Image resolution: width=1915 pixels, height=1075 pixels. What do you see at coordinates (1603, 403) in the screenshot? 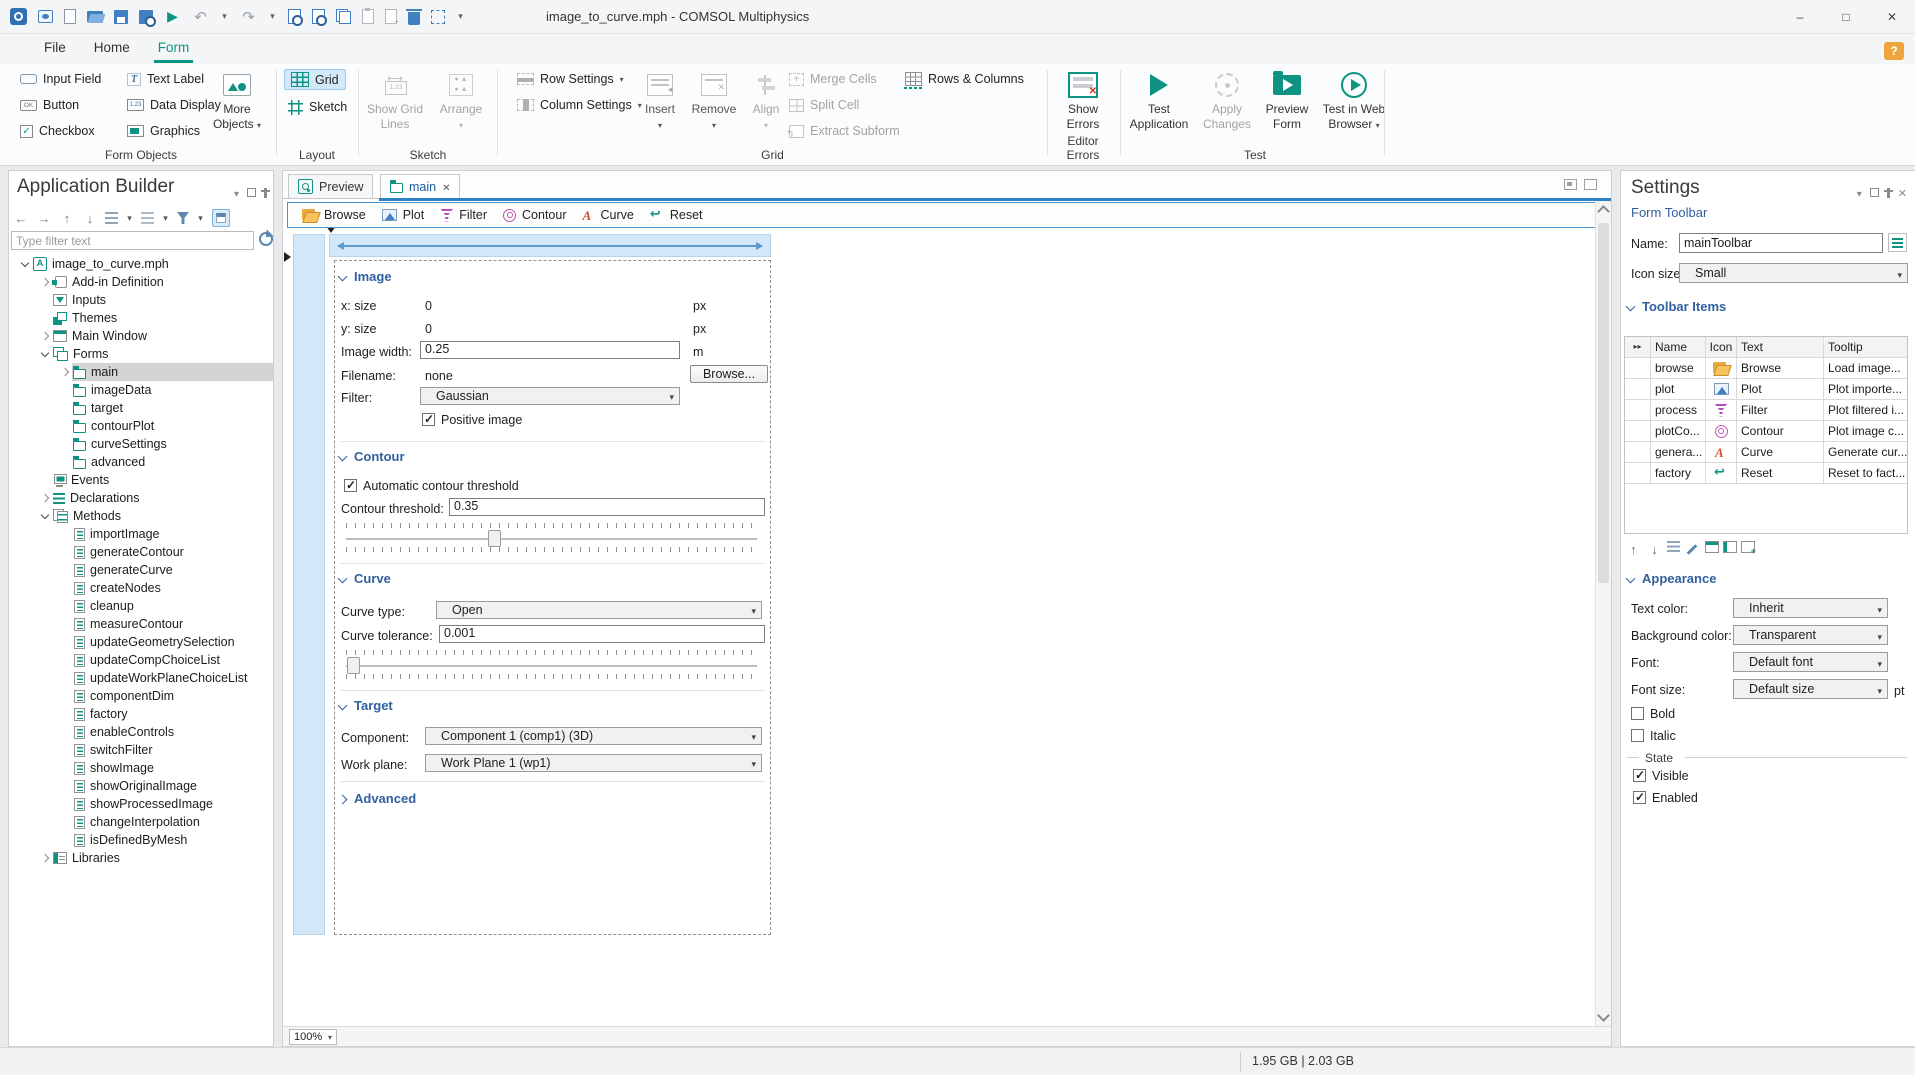
I see `scrollbar-thumb` at bounding box center [1603, 403].